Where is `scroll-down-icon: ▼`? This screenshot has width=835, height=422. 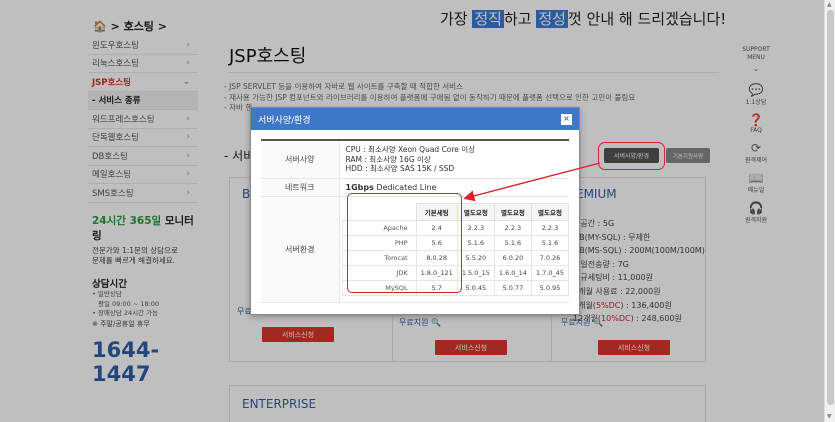
scroll-down-icon: ▼ is located at coordinates (829, 416).